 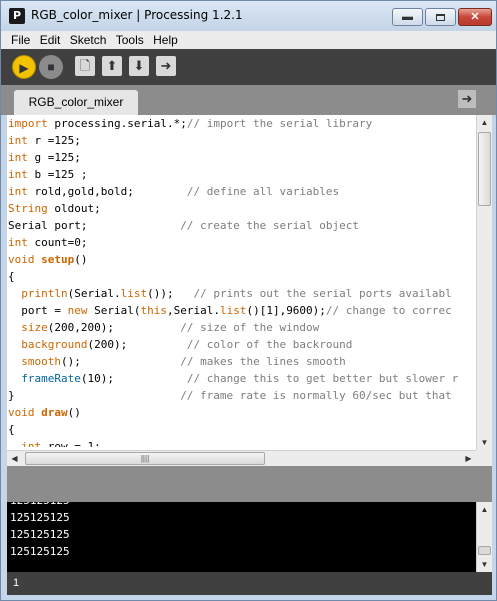 What do you see at coordinates (467, 99) in the screenshot?
I see `tab-menu-arrow-icon: ➜` at bounding box center [467, 99].